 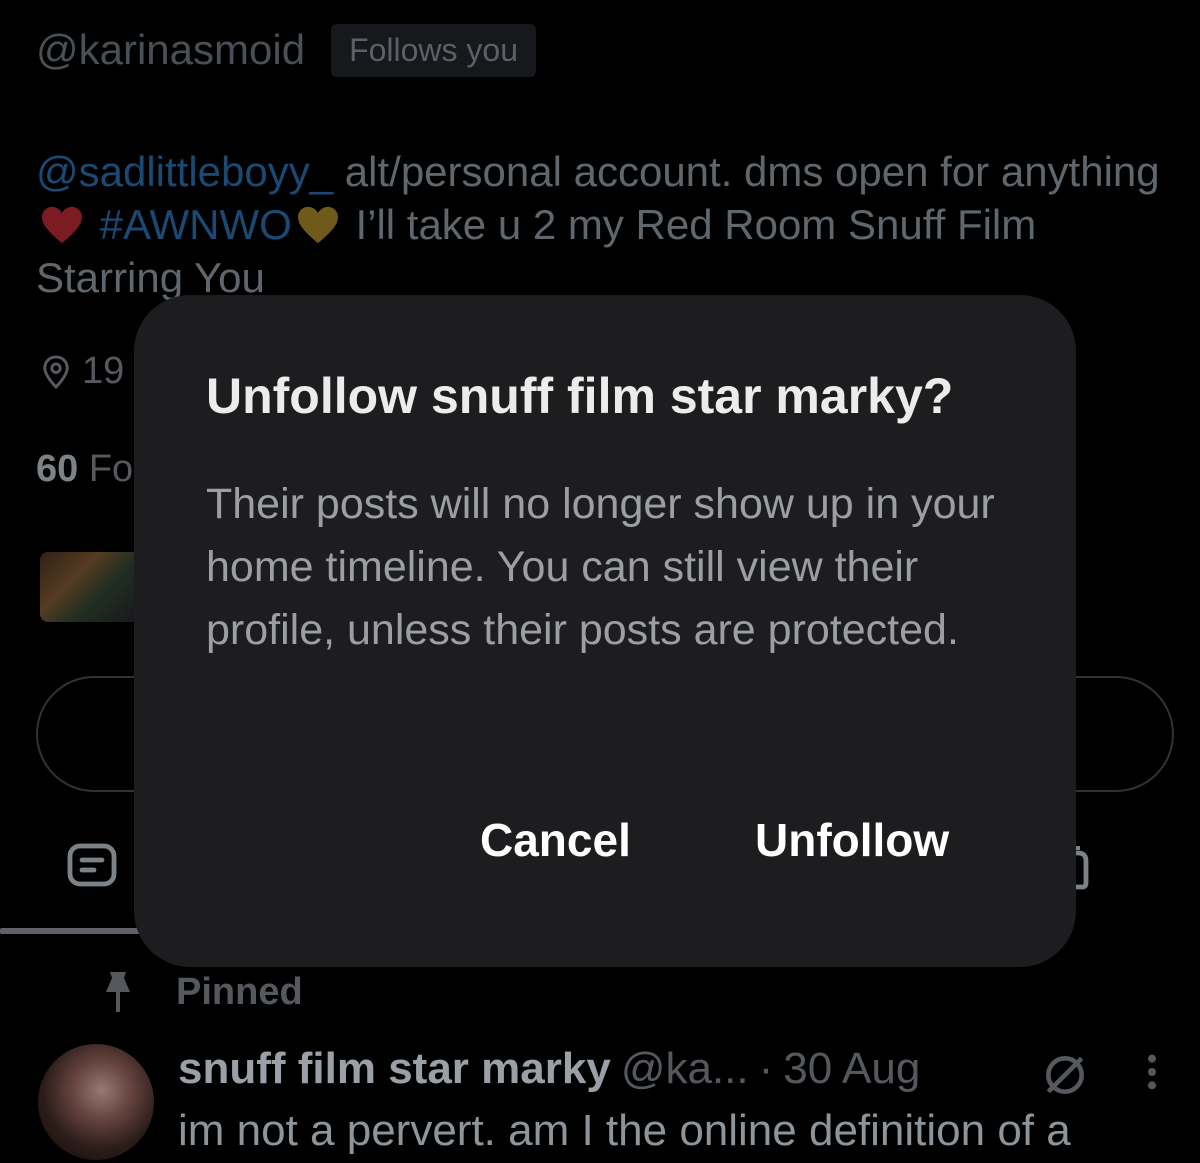 What do you see at coordinates (239, 991) in the screenshot?
I see `pinned-label: Pinned` at bounding box center [239, 991].